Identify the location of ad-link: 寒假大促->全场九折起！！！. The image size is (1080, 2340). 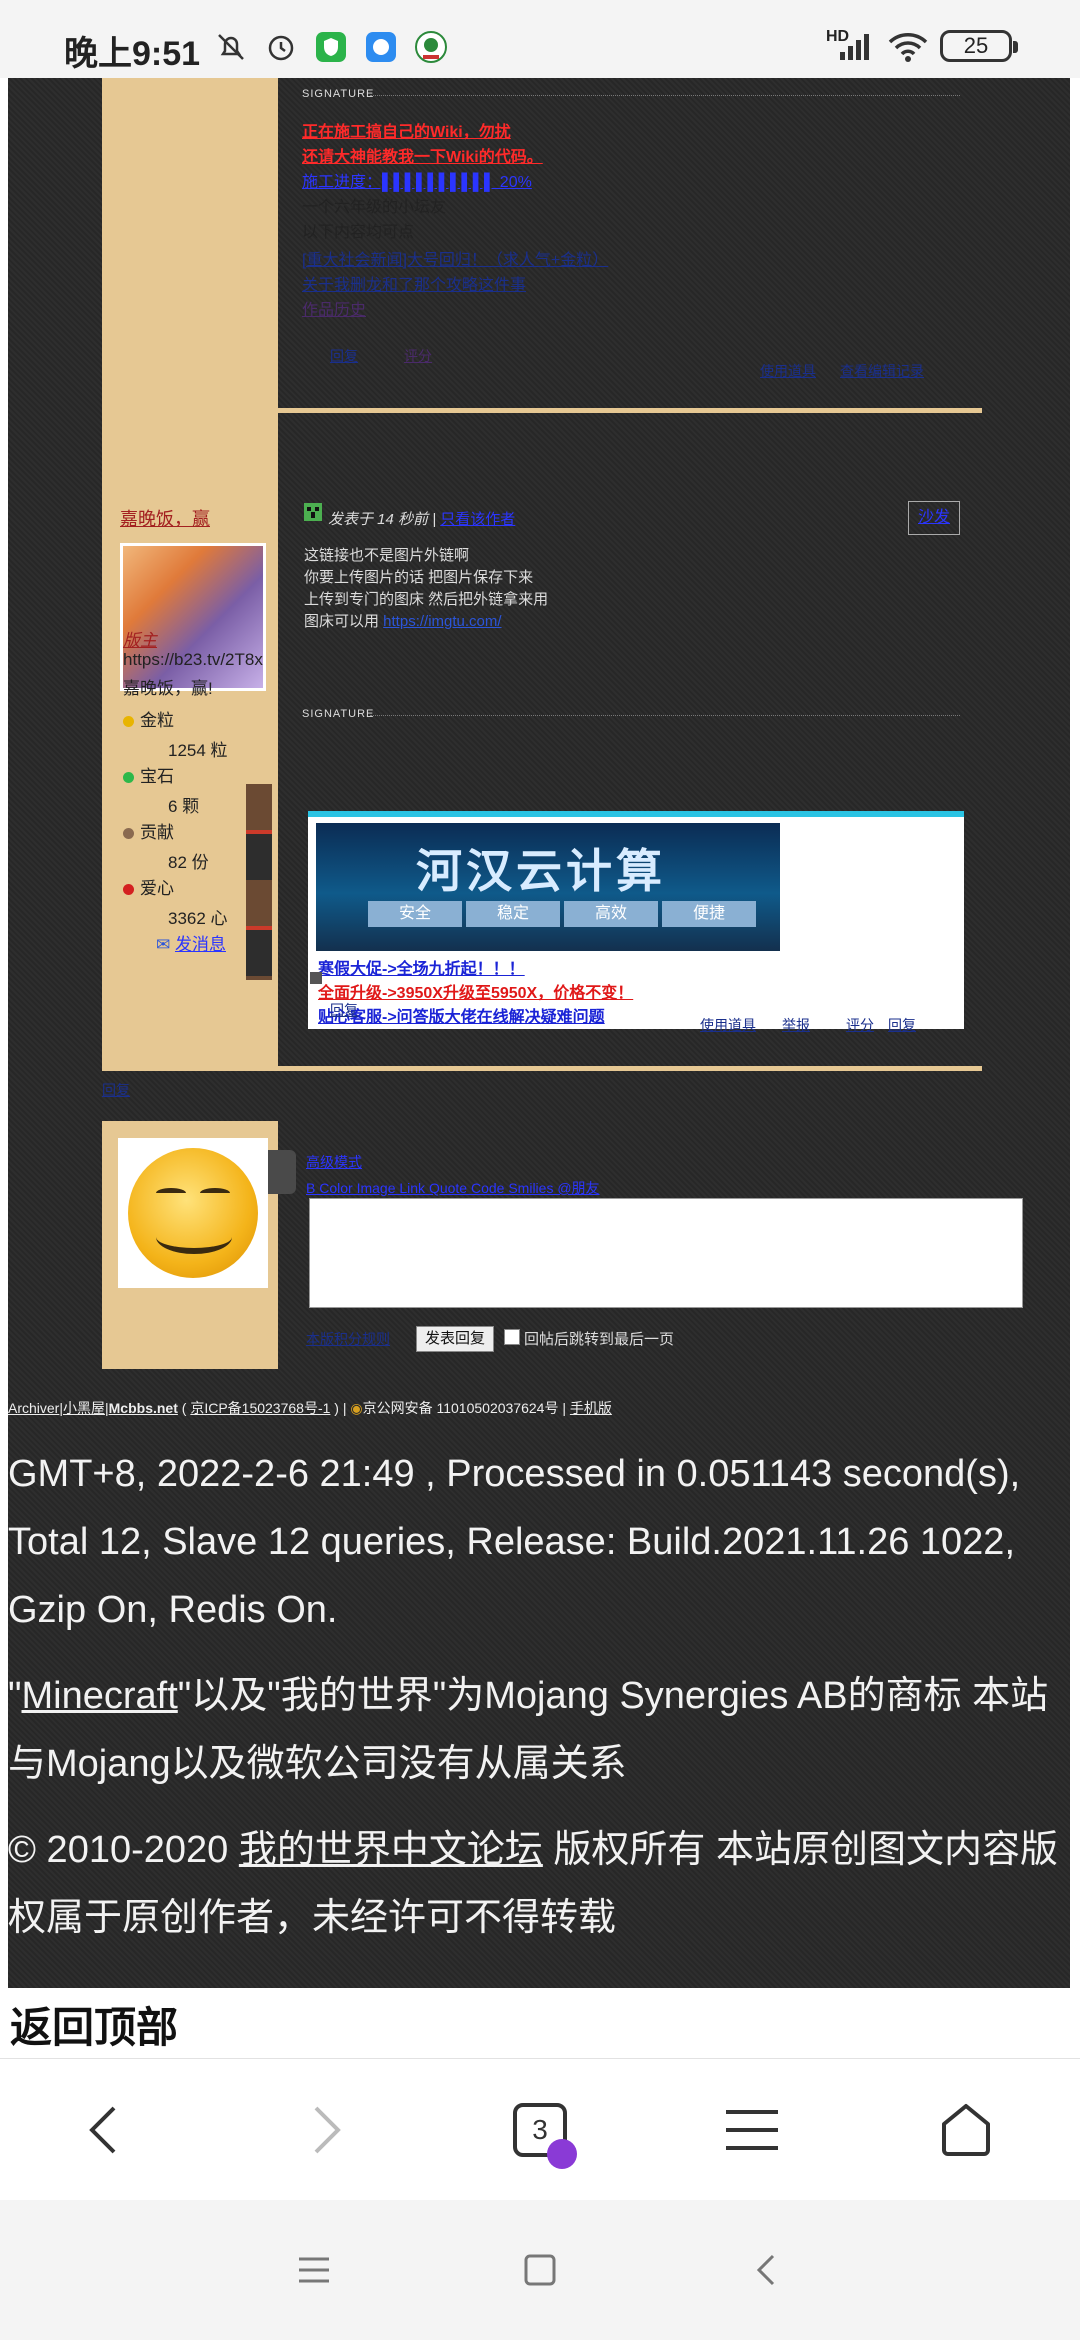
(421, 967).